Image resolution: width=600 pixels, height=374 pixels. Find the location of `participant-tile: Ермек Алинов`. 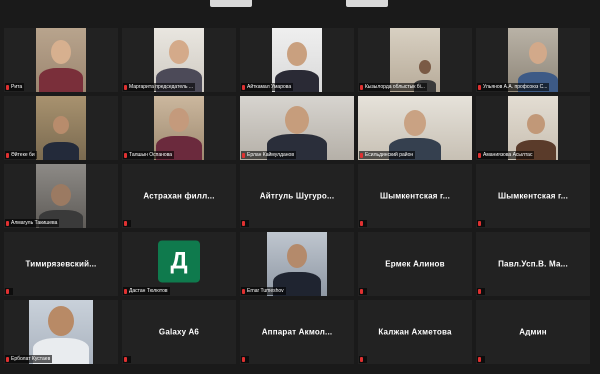

participant-tile: Ермек Алинов is located at coordinates (415, 264).